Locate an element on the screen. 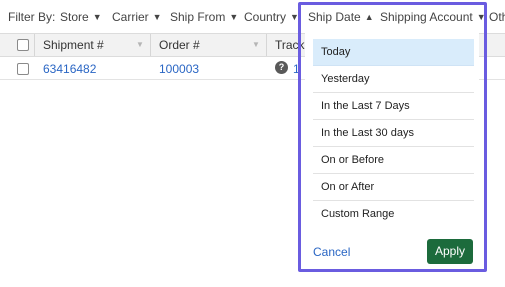 The height and width of the screenshot is (287, 505). option-today: Today is located at coordinates (393, 52).